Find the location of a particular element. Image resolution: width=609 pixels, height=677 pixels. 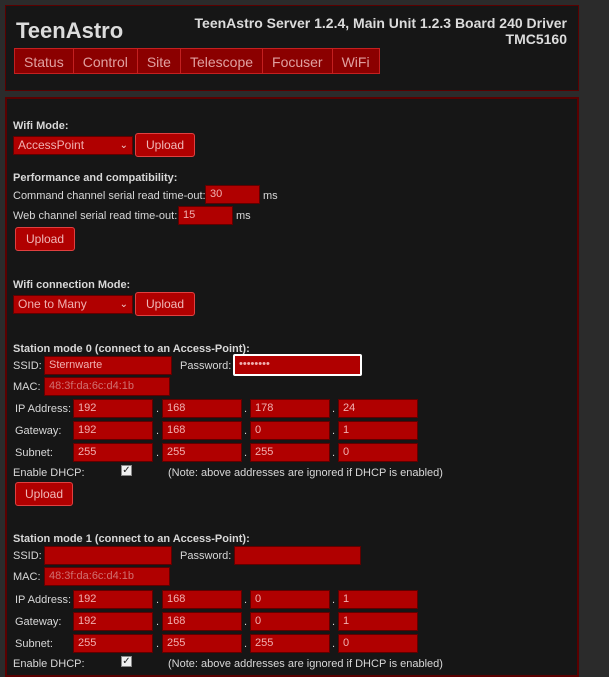

station1-gw-label: Gateway: is located at coordinates (38, 622).